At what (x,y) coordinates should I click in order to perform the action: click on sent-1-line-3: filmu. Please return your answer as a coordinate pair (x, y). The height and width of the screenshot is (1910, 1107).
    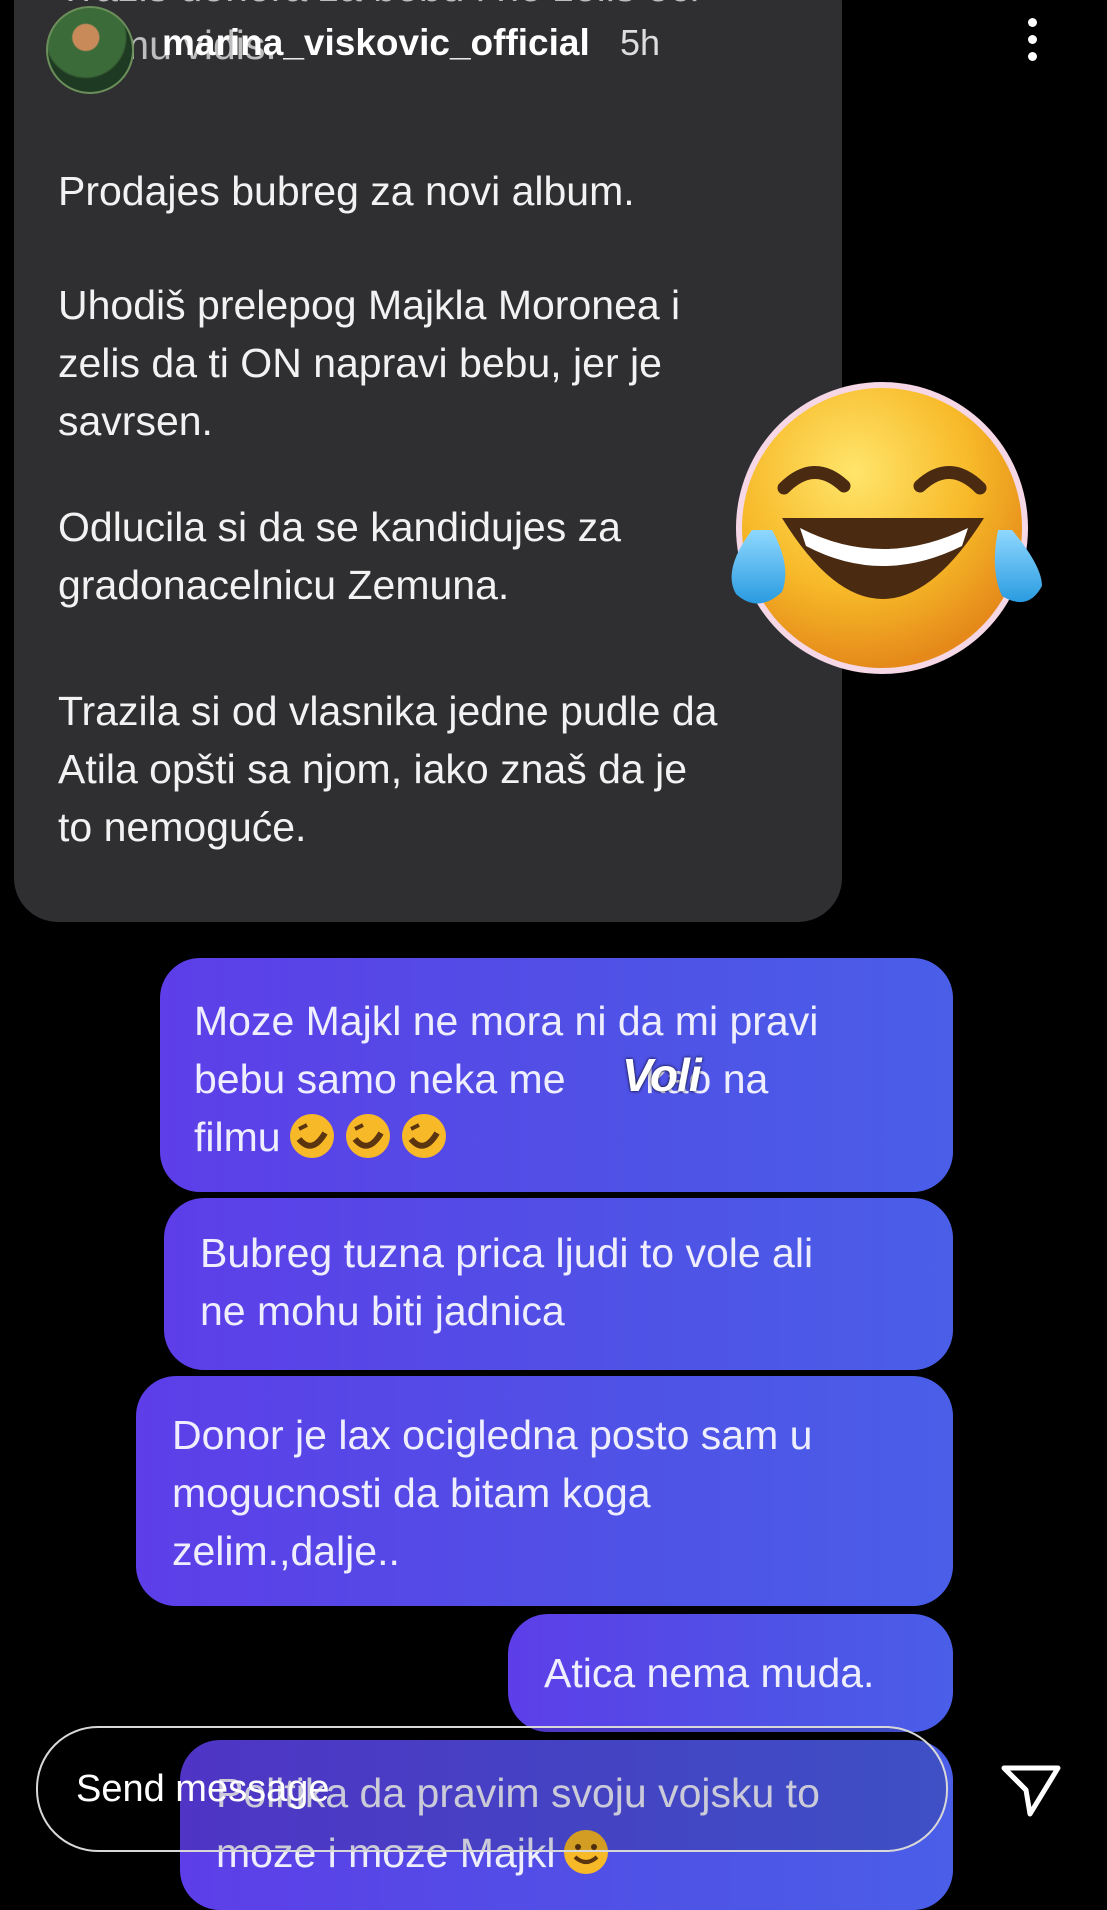
    Looking at the image, I should click on (321, 1137).